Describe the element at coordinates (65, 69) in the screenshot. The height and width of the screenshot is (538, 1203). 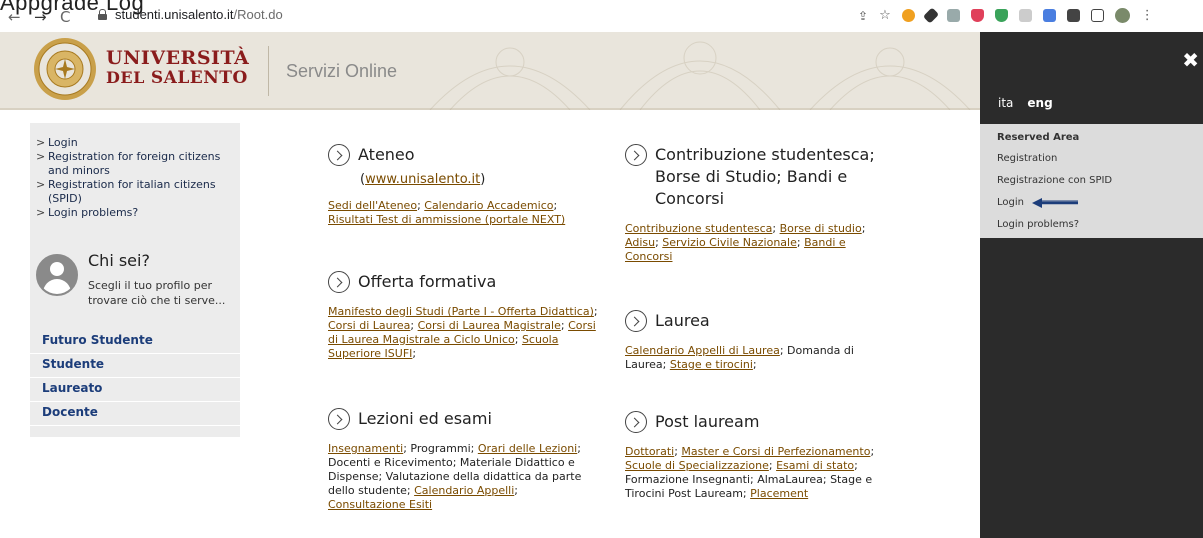
I see `university-seal-icon` at that location.